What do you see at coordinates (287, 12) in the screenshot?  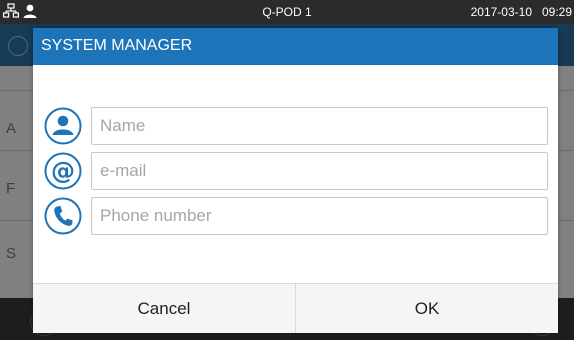 I see `status-bar: Q-POD 1 2017-03-10 09:29` at bounding box center [287, 12].